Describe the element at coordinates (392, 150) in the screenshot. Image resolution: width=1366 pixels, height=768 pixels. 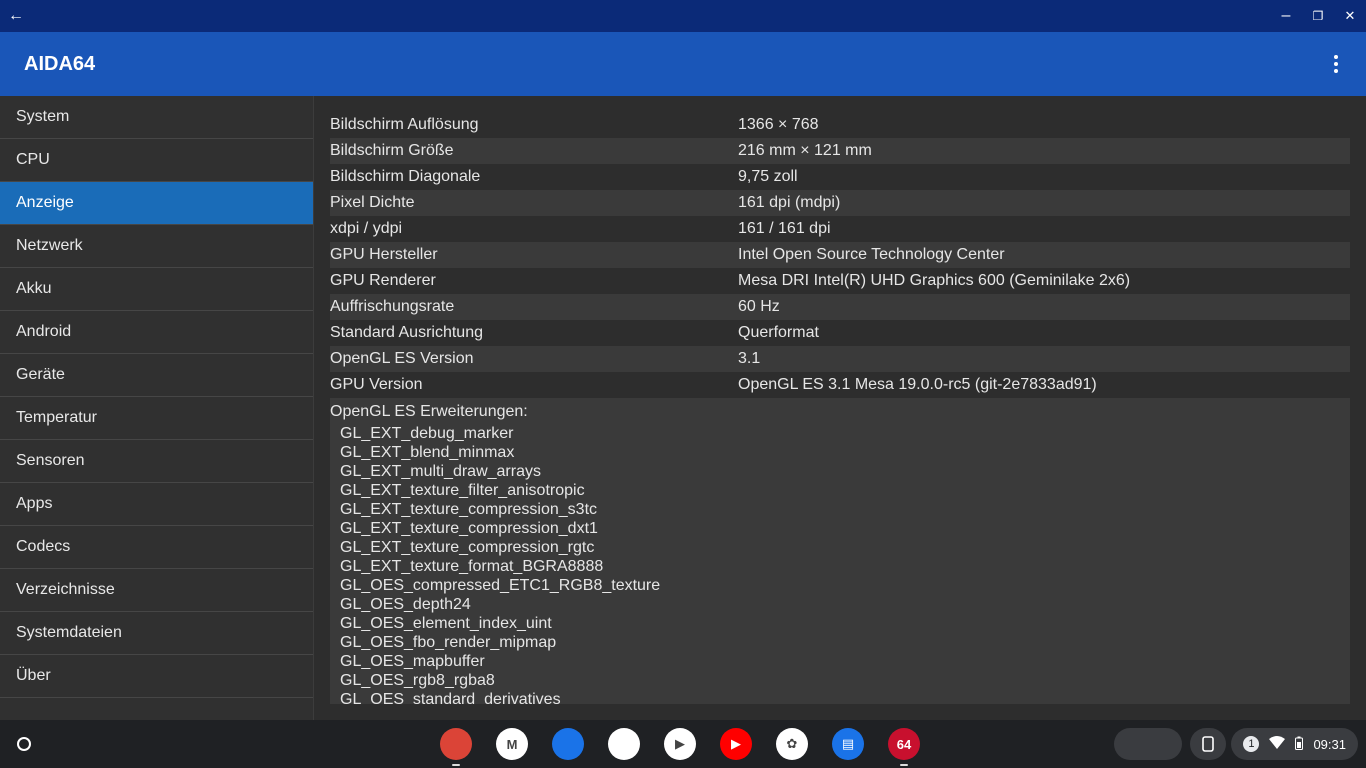
I see `row-key: Bildschirm Größe` at that location.